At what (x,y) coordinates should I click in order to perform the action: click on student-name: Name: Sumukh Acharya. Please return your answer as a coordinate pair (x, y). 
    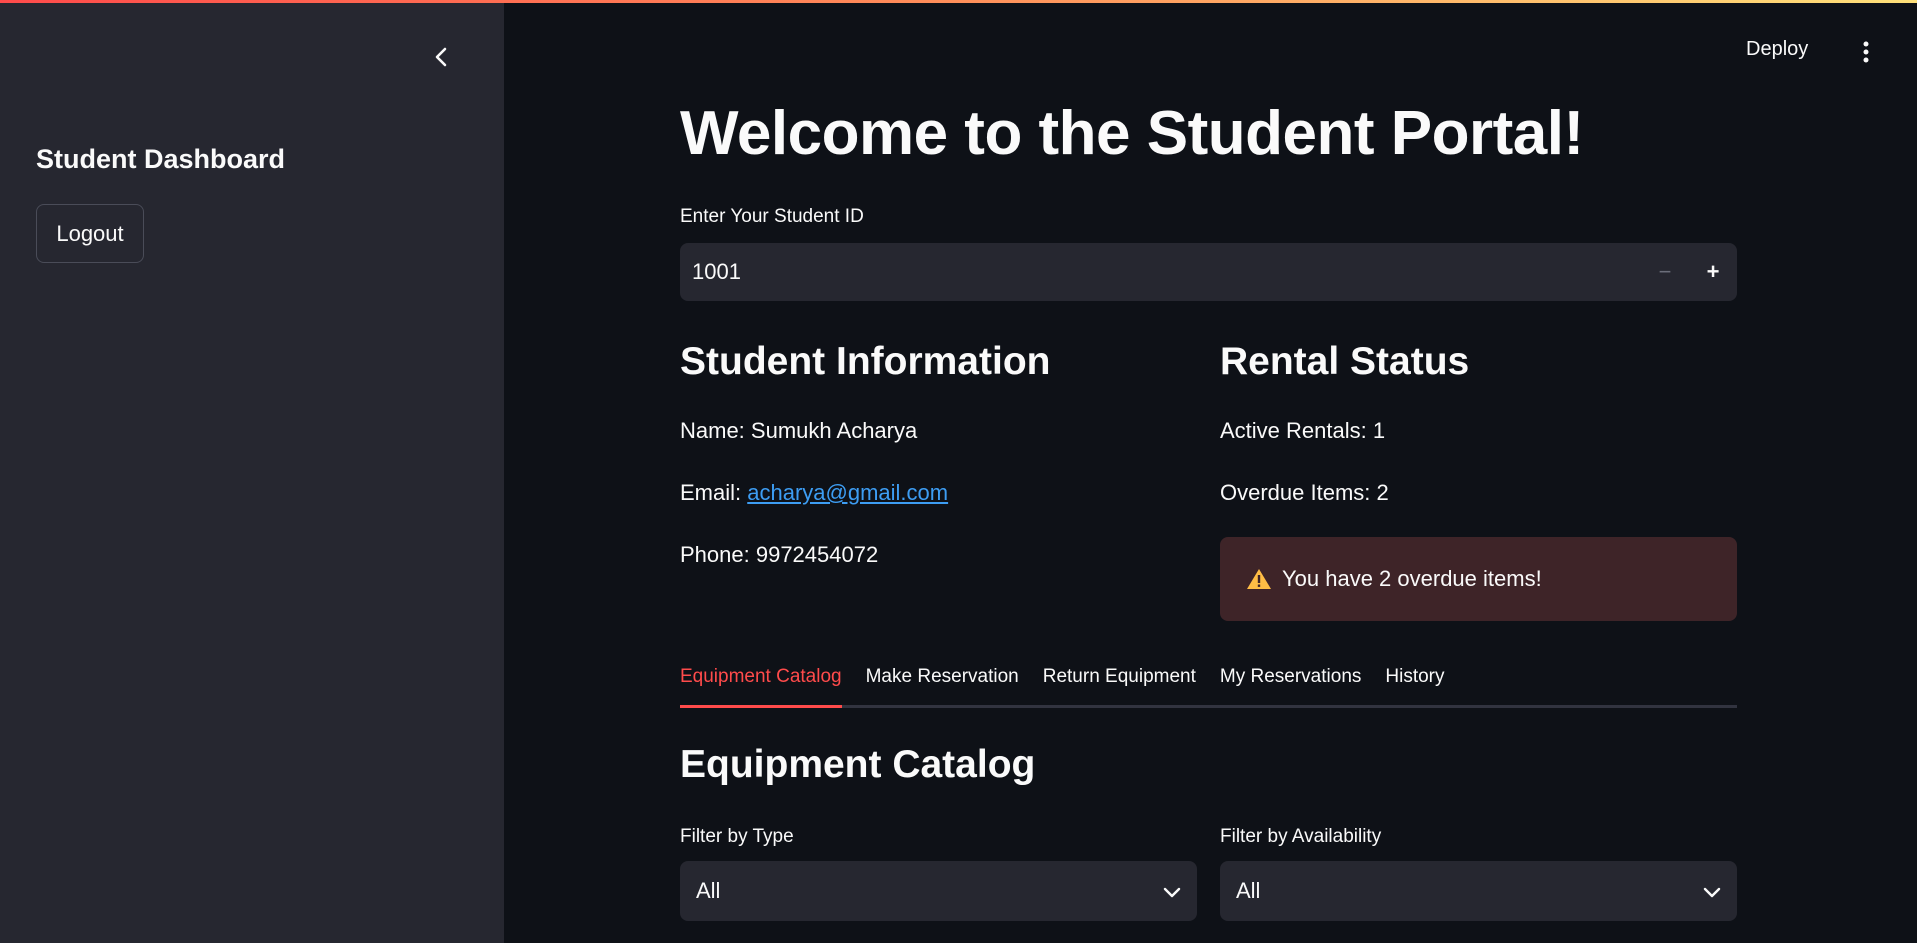
    Looking at the image, I should click on (798, 431).